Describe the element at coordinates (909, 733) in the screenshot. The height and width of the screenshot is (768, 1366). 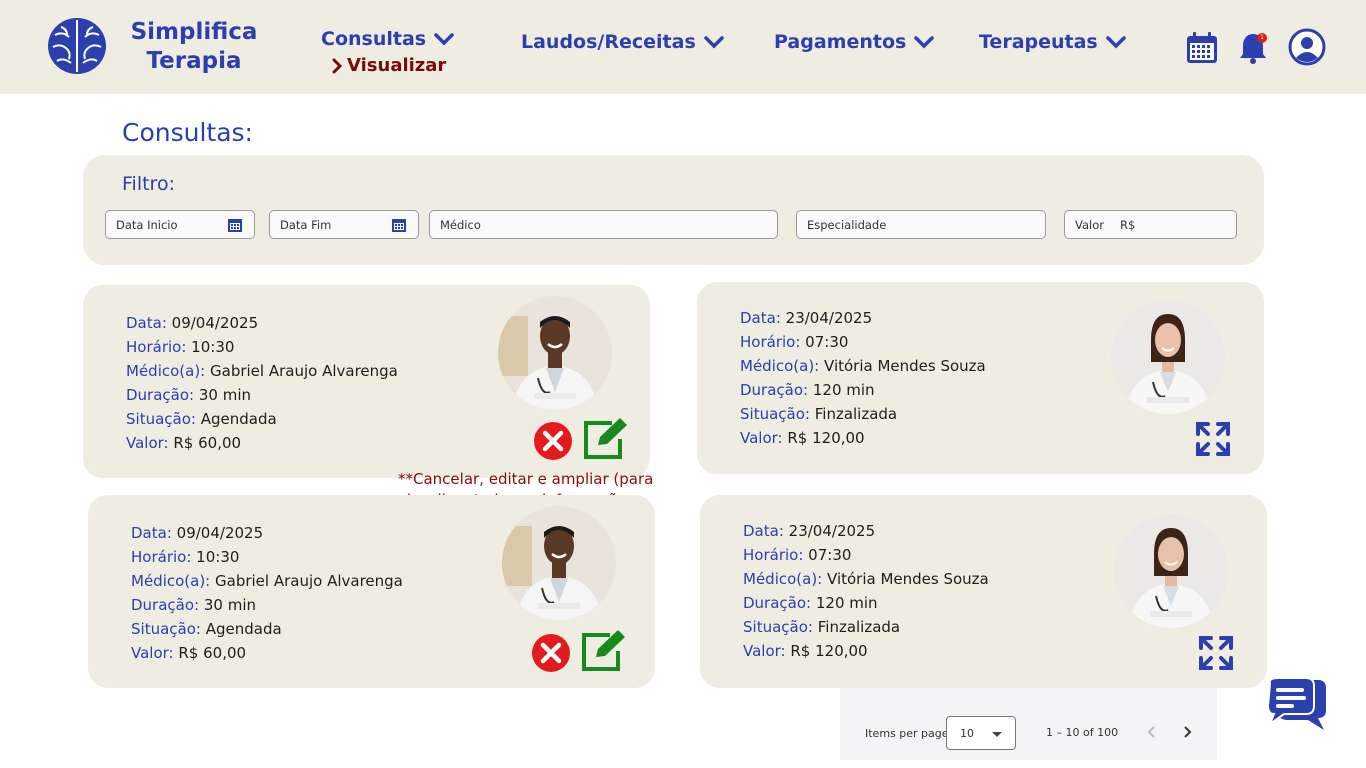
I see `items-per-page-label: Items per page:` at that location.